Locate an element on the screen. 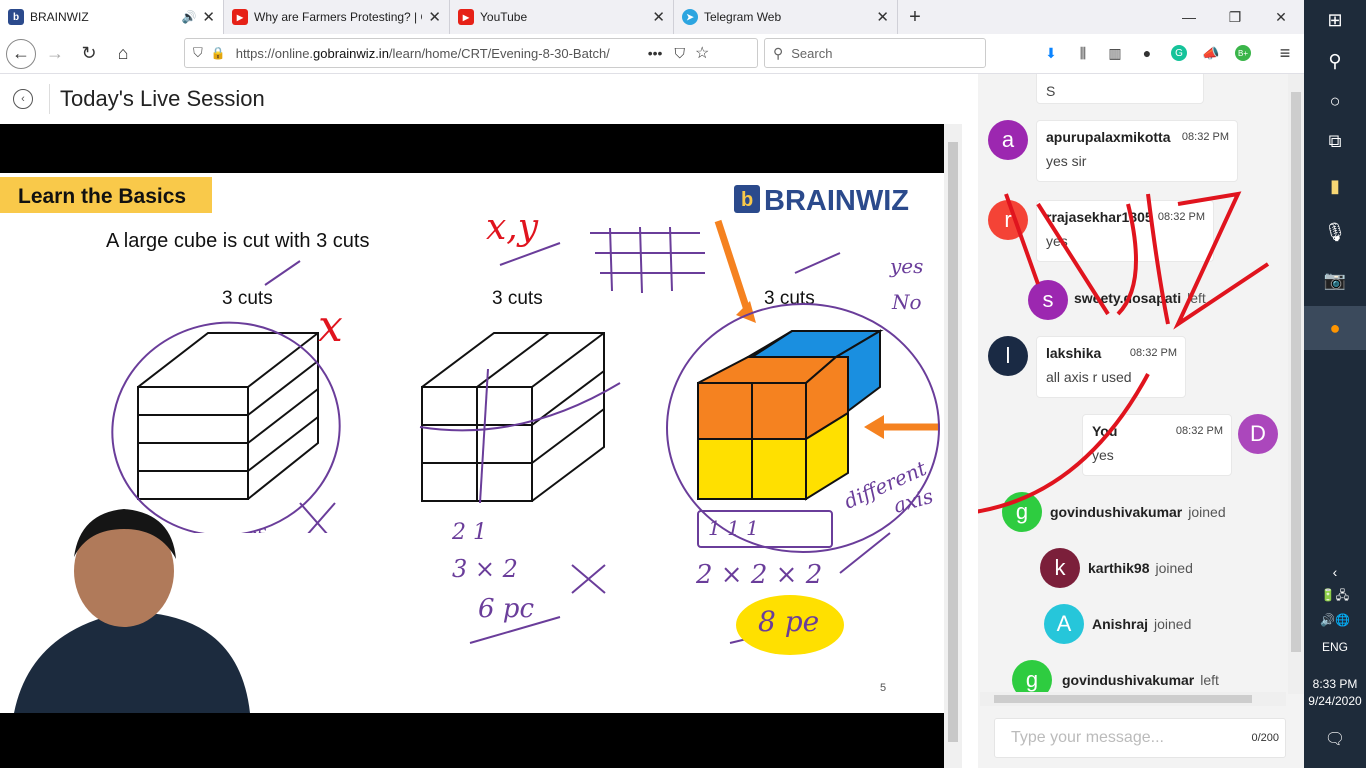 This screenshot has height=768, width=1366. avatar: A is located at coordinates (1064, 624).